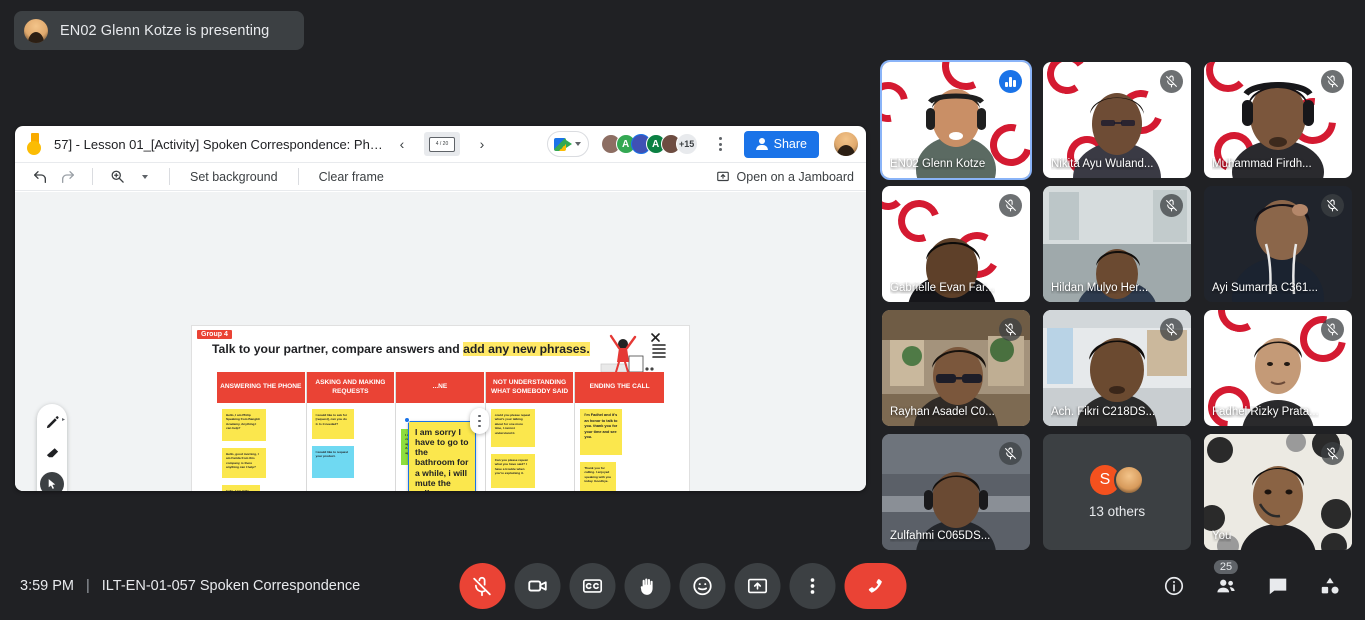 This screenshot has width=1365, height=620. I want to click on participant-count-badge: 25, so click(1226, 567).